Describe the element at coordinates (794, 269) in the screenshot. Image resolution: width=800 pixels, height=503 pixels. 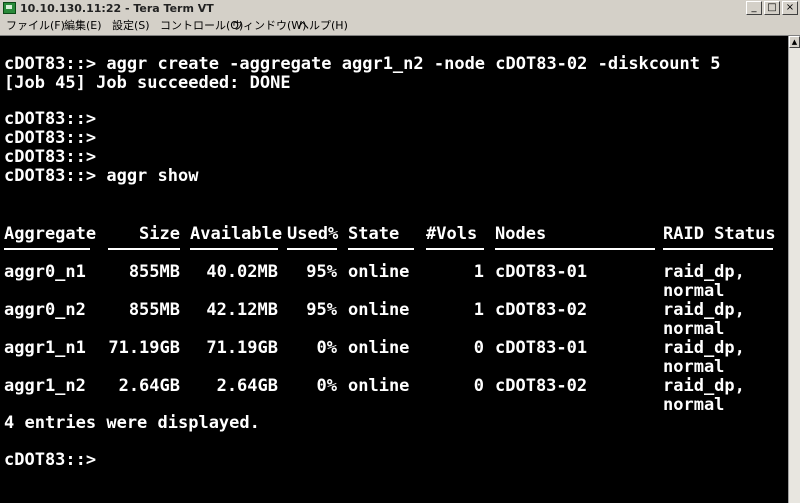
I see `vertical-scrollbar: ▲` at that location.